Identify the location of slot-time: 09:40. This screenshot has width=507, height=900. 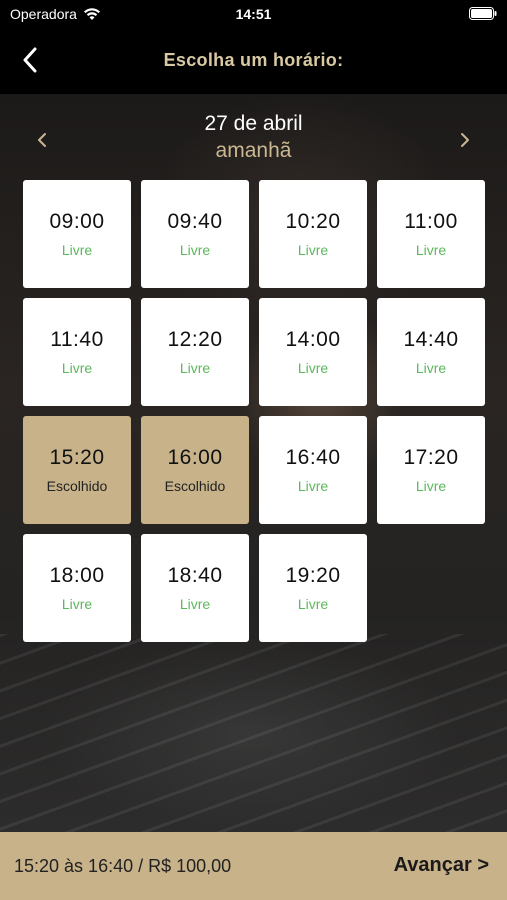
(195, 221).